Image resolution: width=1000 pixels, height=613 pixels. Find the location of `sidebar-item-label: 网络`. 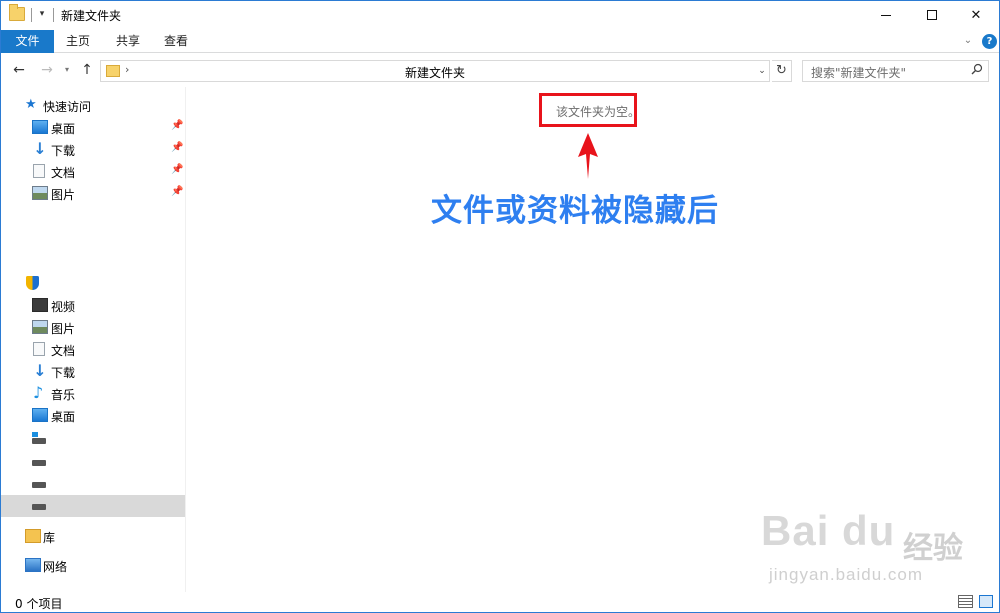

sidebar-item-label: 网络 is located at coordinates (55, 567).